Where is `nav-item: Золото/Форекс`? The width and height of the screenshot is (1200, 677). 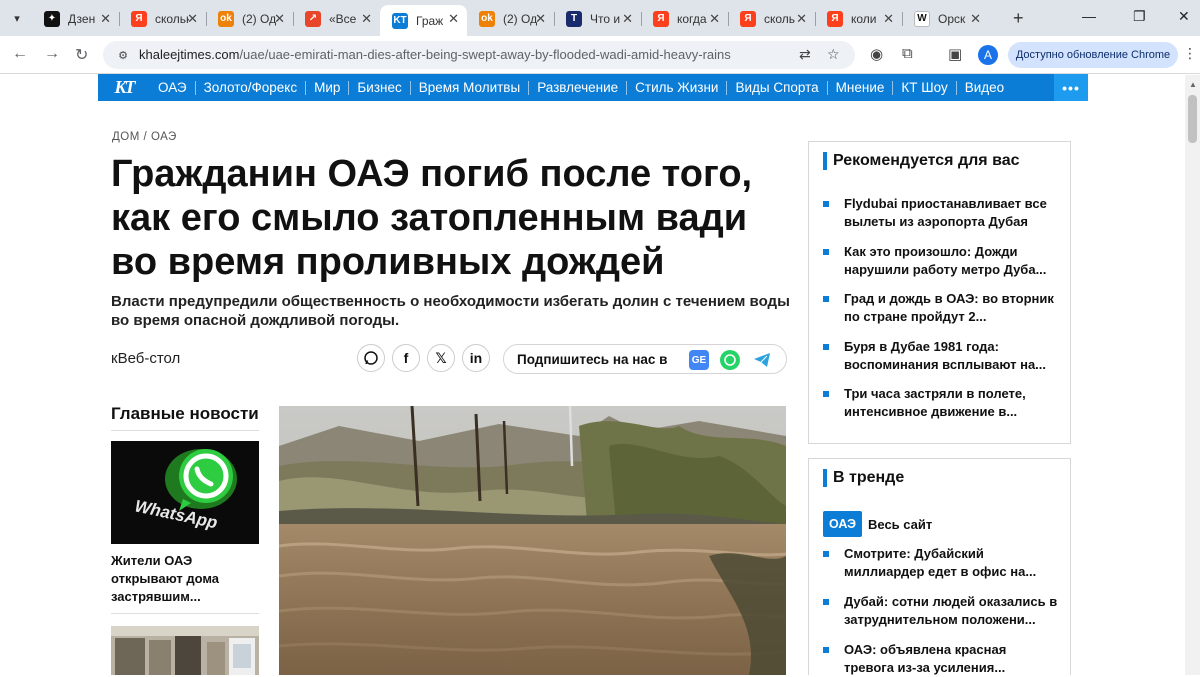
nav-item: Золото/Форекс is located at coordinates (251, 87).